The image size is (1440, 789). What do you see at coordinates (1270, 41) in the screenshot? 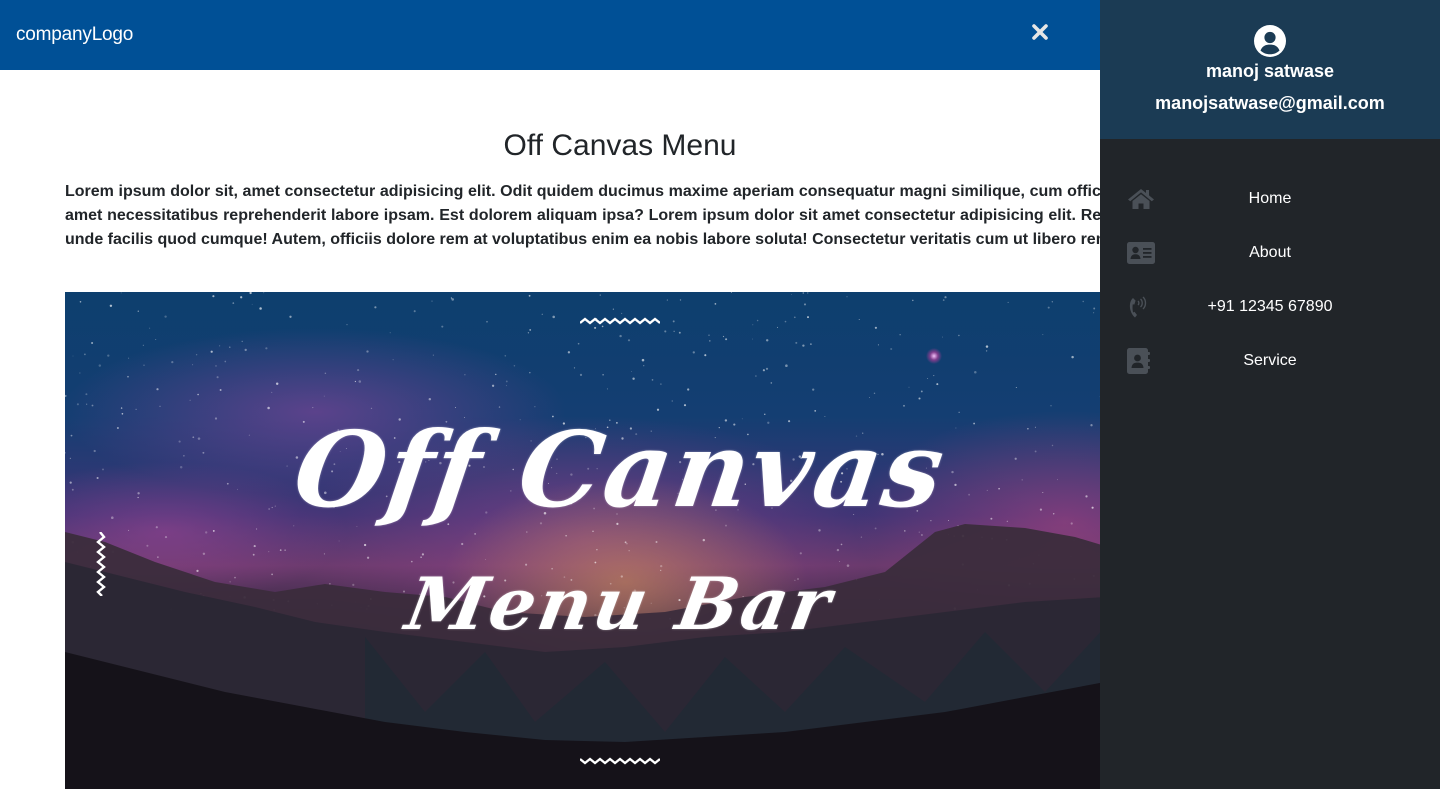
I see `user-circle-icon` at bounding box center [1270, 41].